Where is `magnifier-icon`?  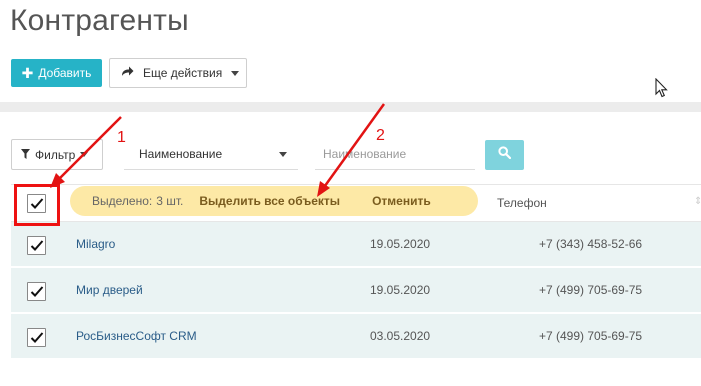 magnifier-icon is located at coordinates (505, 155).